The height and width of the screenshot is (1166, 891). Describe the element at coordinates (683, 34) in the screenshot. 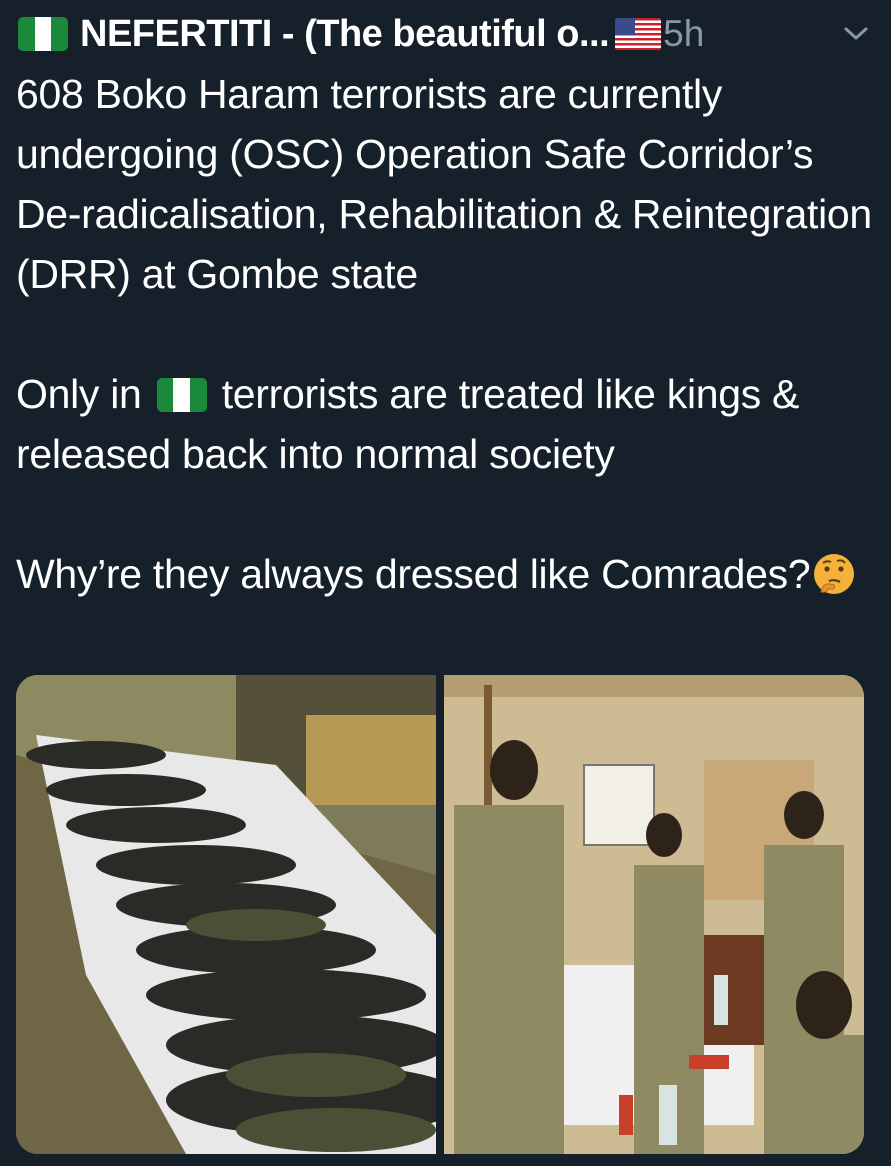

I see `timestamp: 5h` at that location.